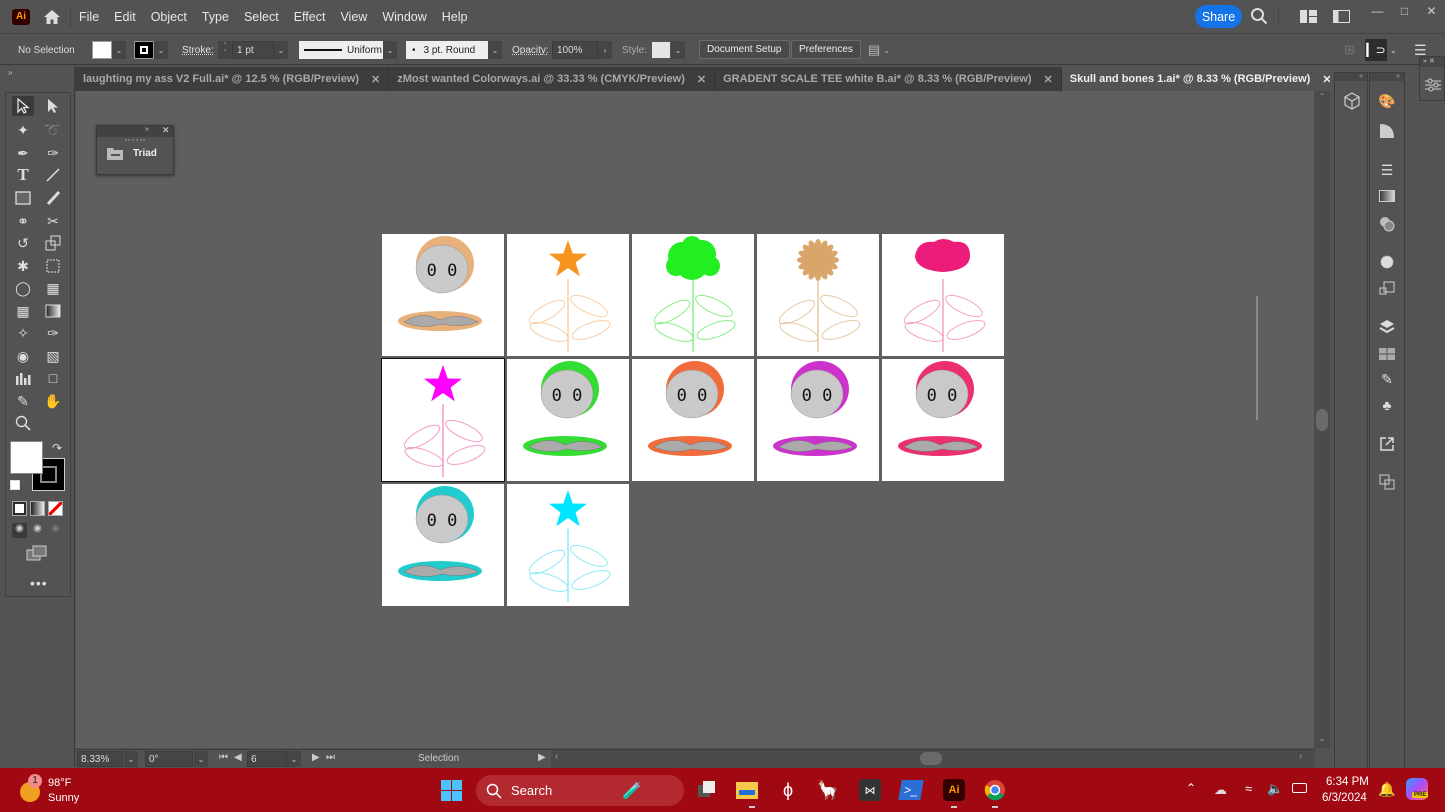 This screenshot has height=812, width=1445. What do you see at coordinates (53, 333) in the screenshot?
I see `eyedropper-tool-icon: ✑` at bounding box center [53, 333].